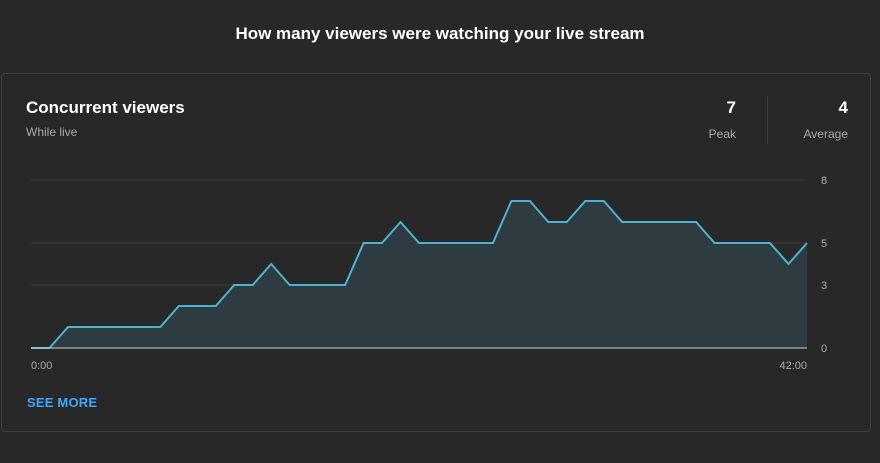 Image resolution: width=880 pixels, height=463 pixels. What do you see at coordinates (41, 366) in the screenshot?
I see `x-tick-label: 0:00` at bounding box center [41, 366].